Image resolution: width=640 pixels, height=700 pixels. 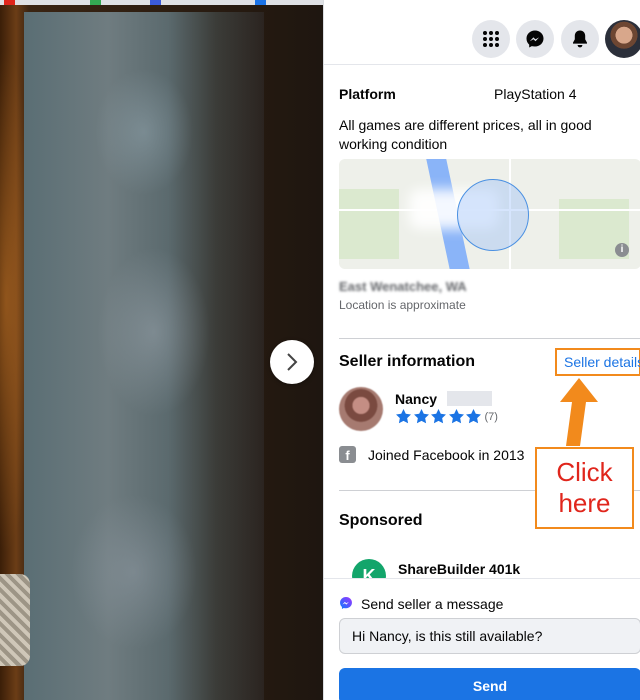 I want to click on facebook-icon: f, so click(x=347, y=454).